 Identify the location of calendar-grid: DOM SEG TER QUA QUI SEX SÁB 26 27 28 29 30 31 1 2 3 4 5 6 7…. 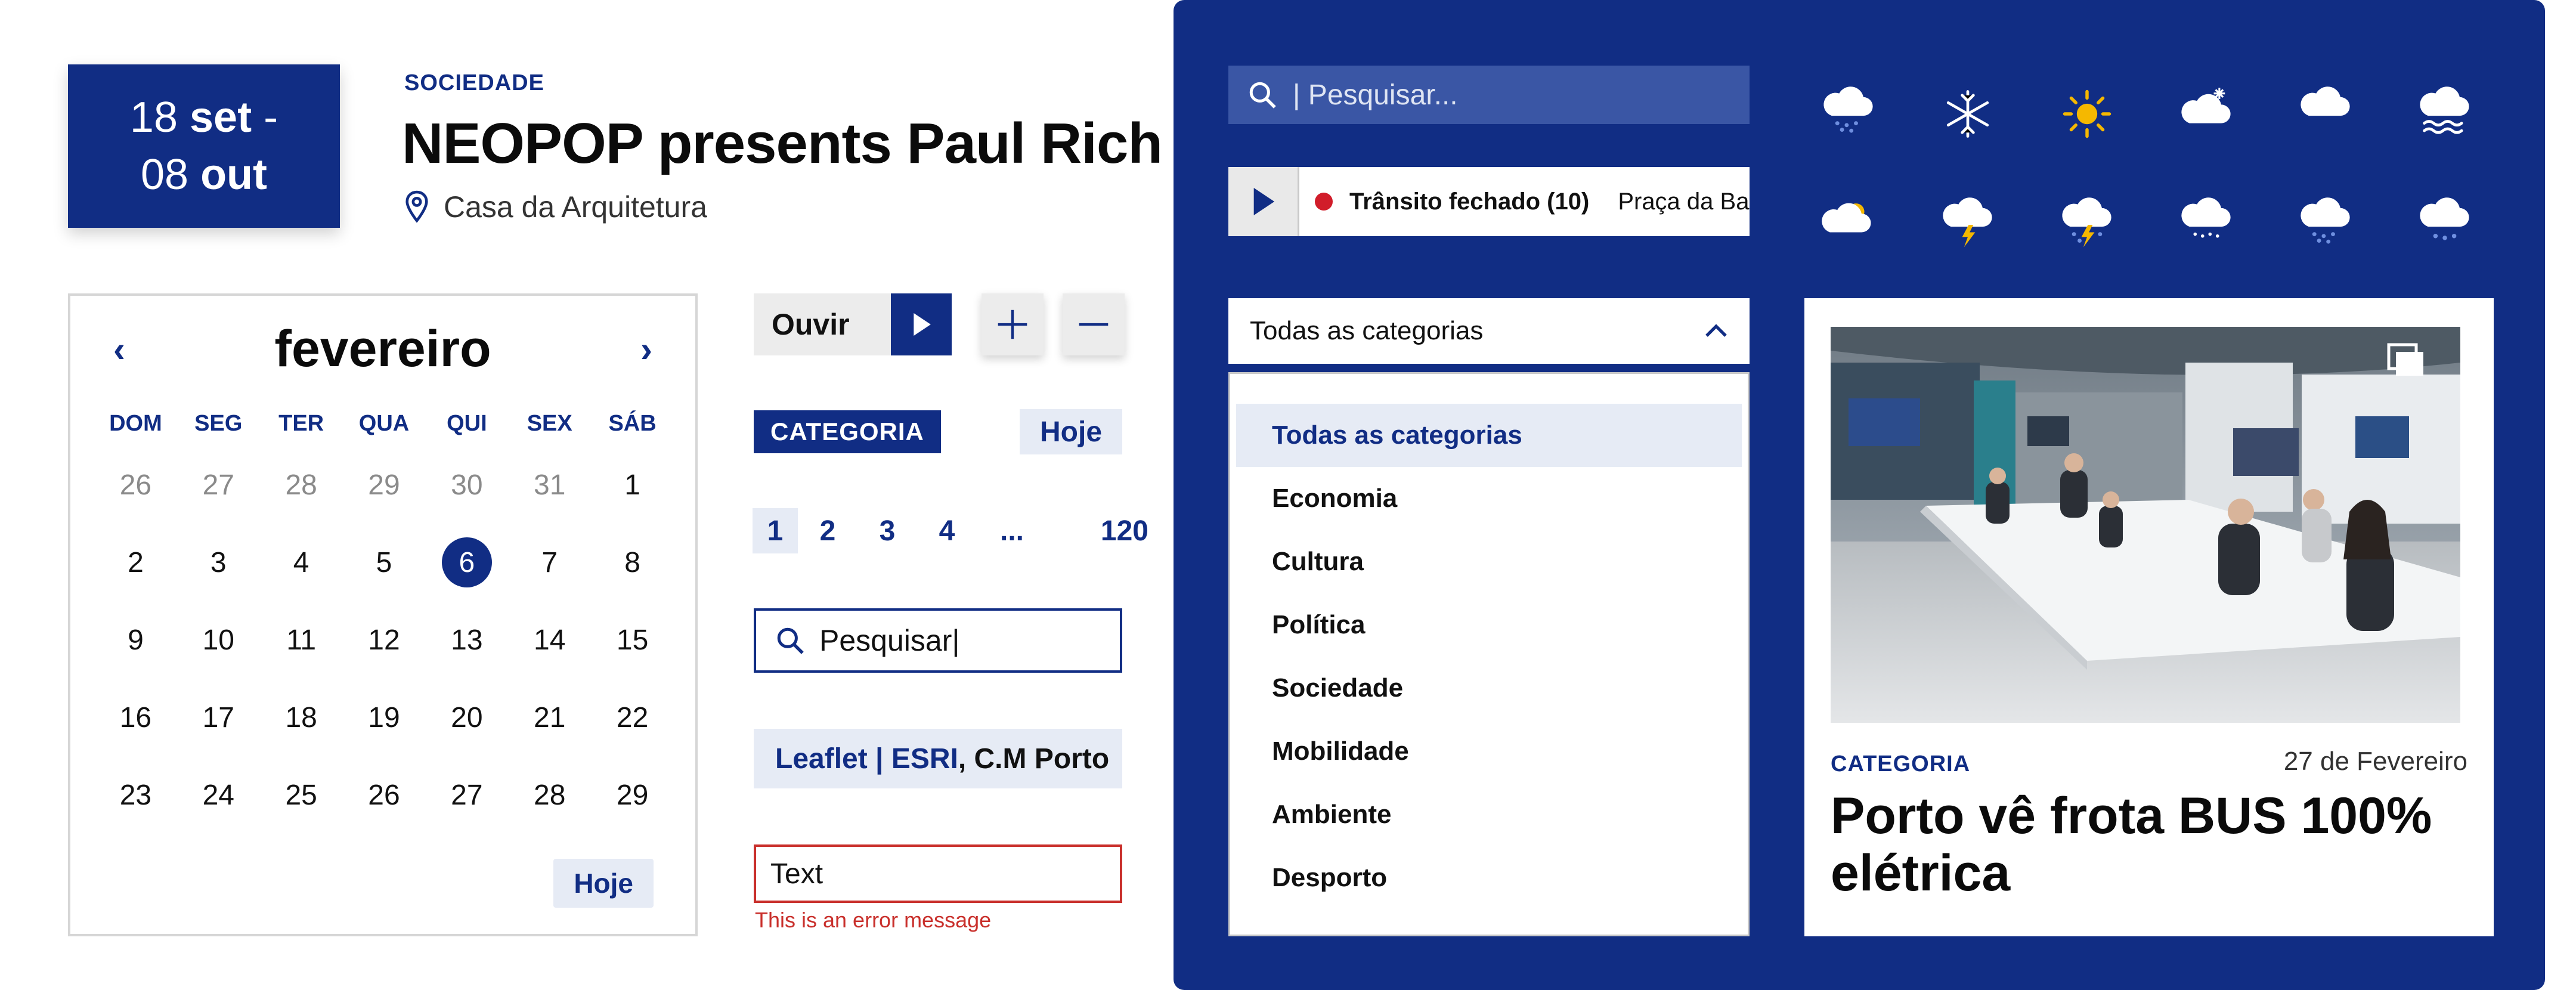
(384, 617).